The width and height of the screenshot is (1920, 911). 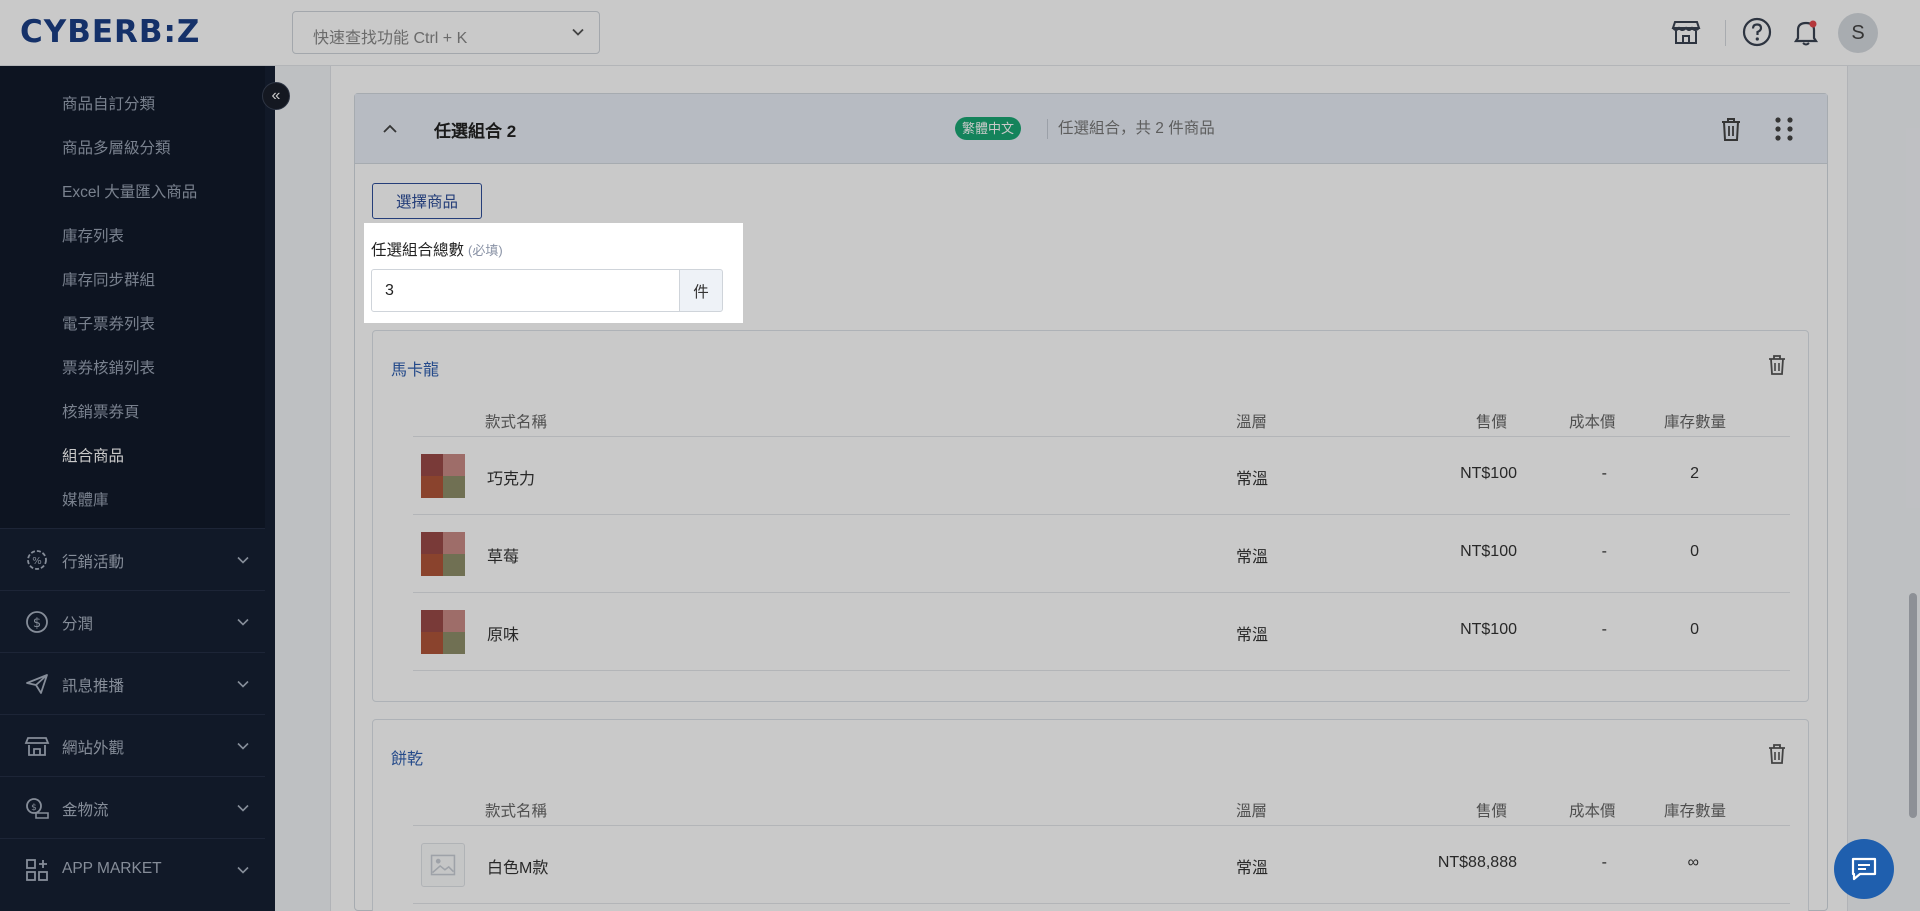 What do you see at coordinates (108, 279) in the screenshot?
I see `sidebar-item-inventory-sync: 庫存同步群組` at bounding box center [108, 279].